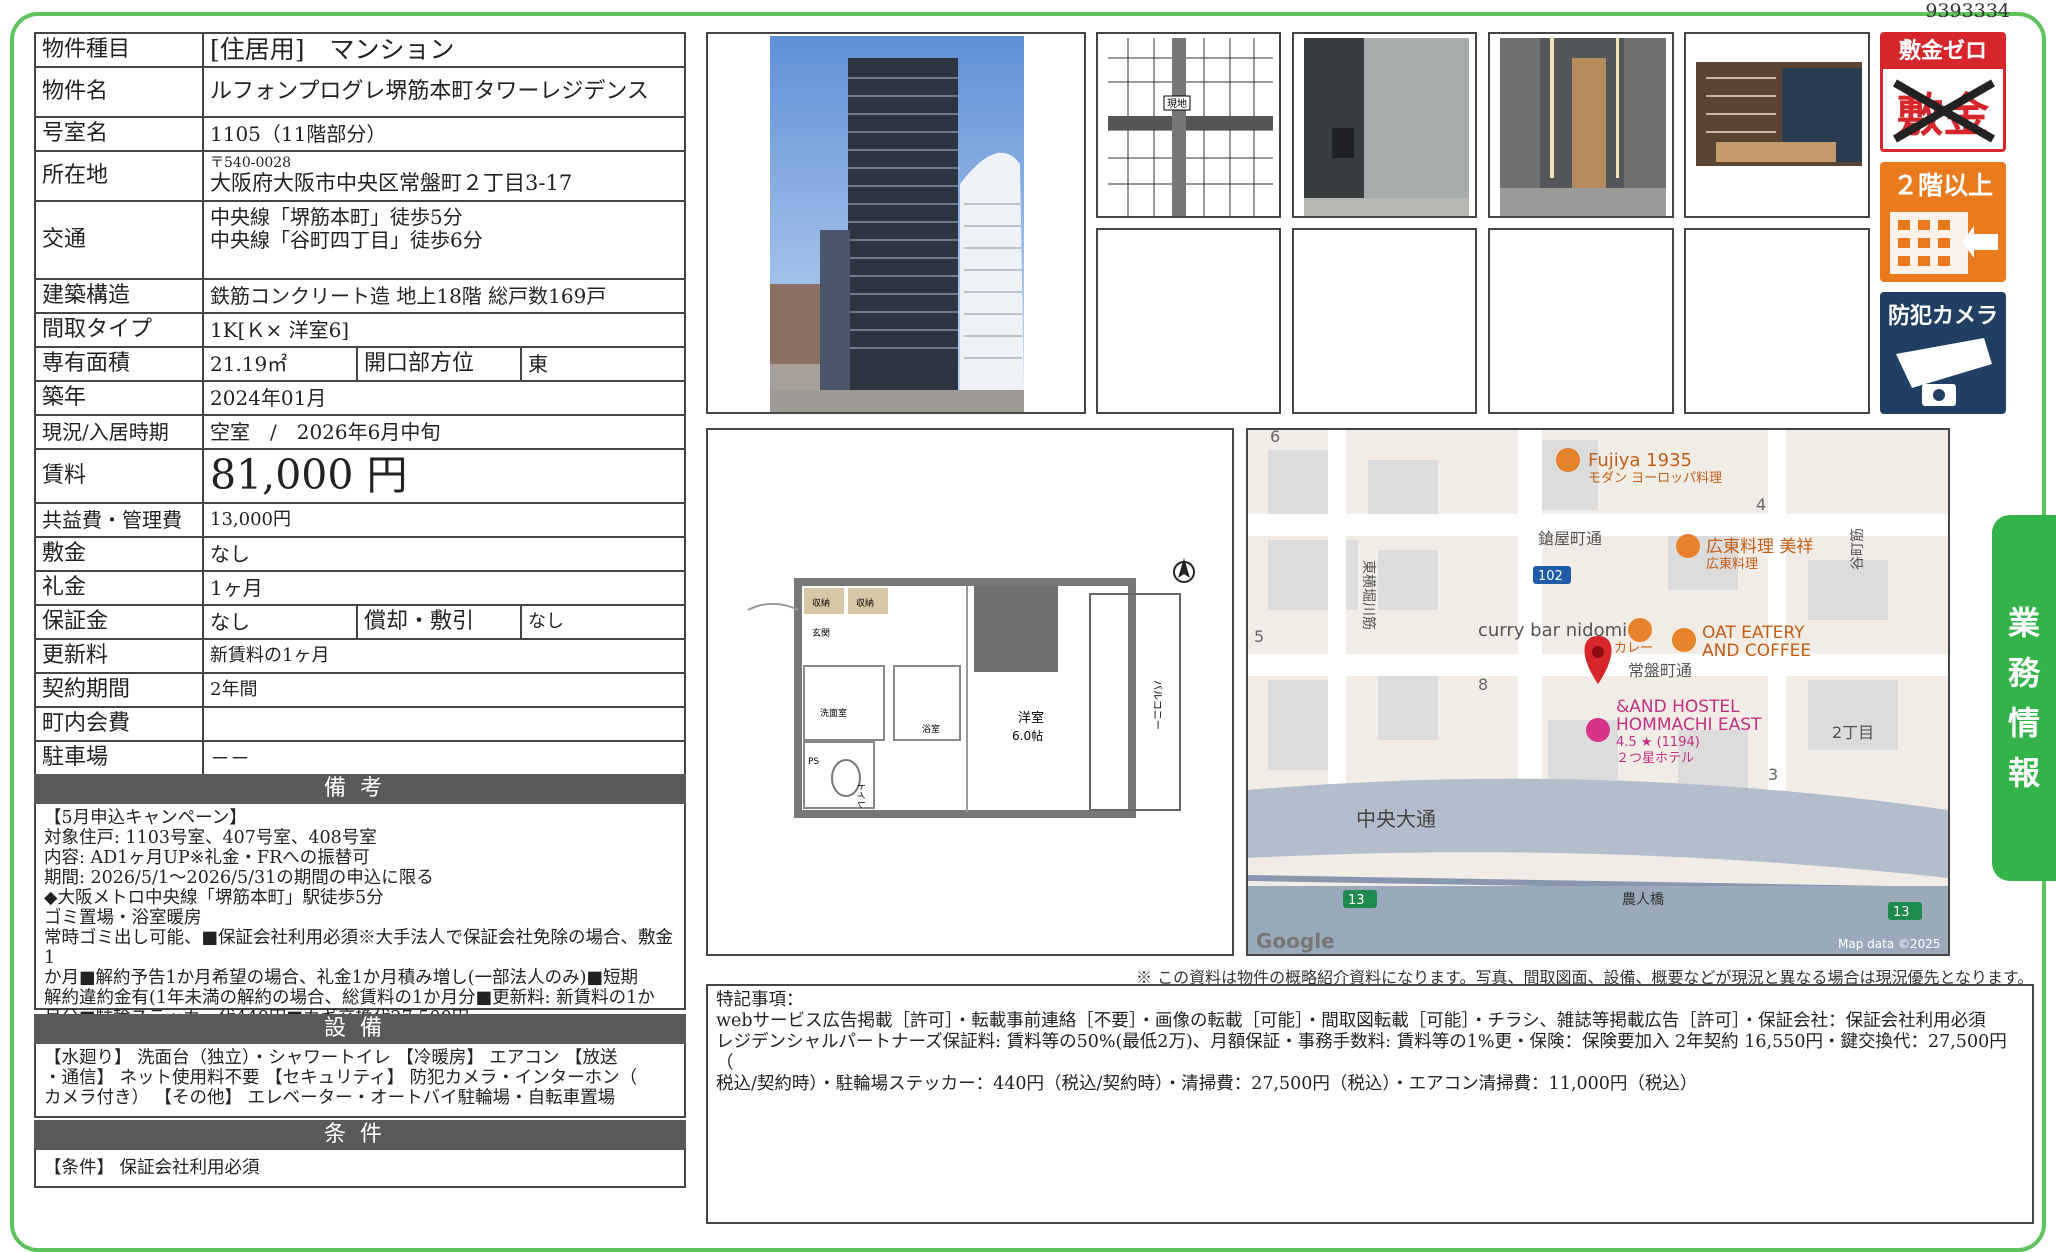 The width and height of the screenshot is (2056, 1252). I want to click on floor-plan-drawing: 収納 収納 玄関 洗面室 浴室 トイレ PS 洋室 6.0帖 バルコニー, so click(971, 688).